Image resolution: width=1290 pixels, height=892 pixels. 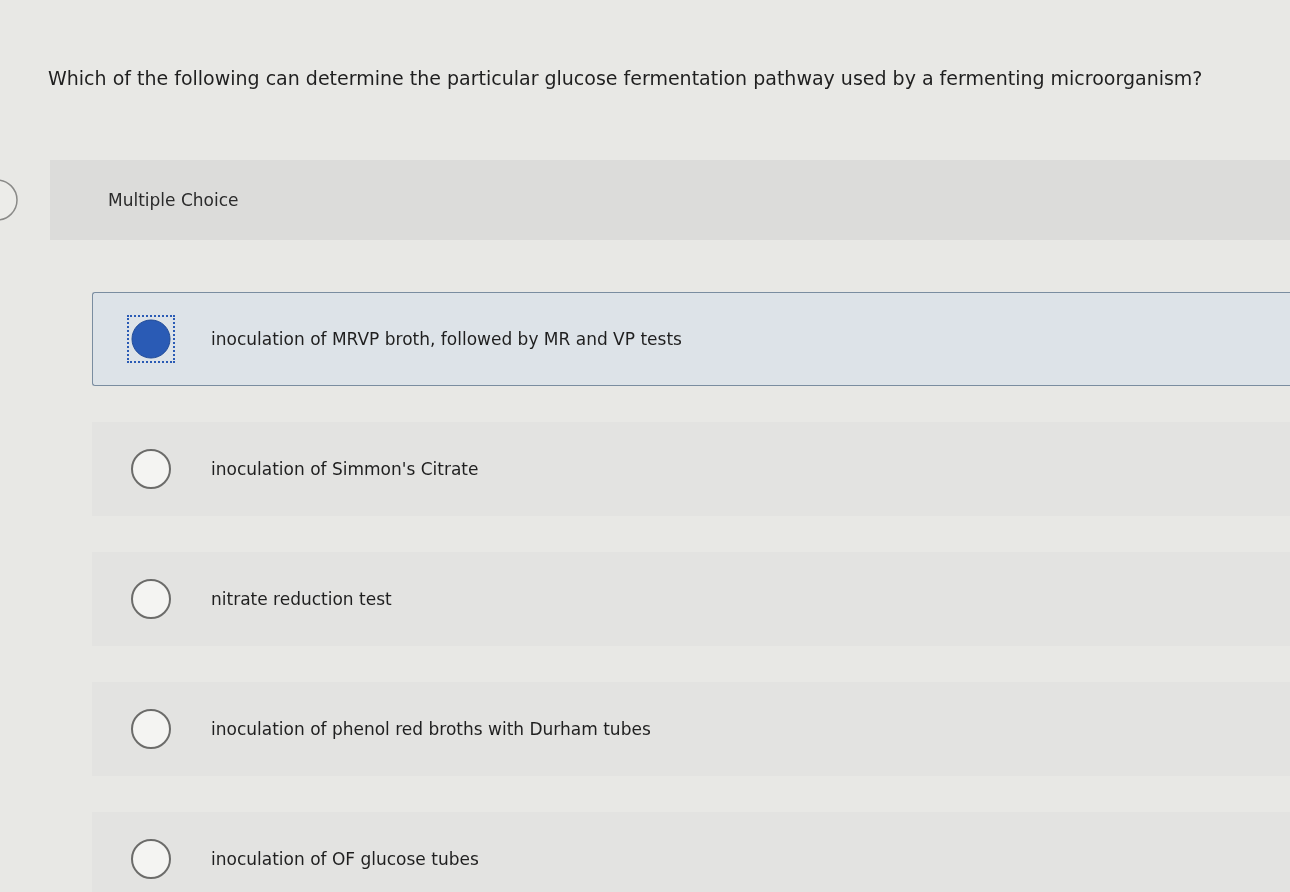 I want to click on answer-option: inoculation of Simmon's Citrate, so click(x=691, y=469).